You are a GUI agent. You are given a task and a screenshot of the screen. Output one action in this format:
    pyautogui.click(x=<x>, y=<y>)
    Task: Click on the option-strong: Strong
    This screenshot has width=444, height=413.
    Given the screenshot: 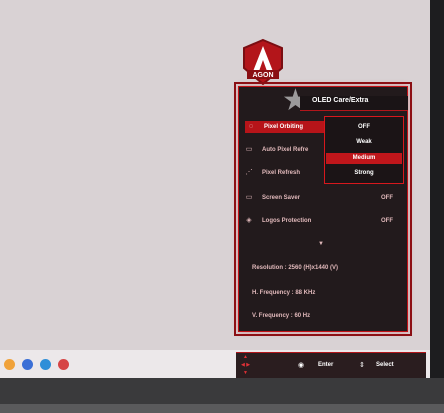 What is the action you would take?
    pyautogui.click(x=364, y=173)
    